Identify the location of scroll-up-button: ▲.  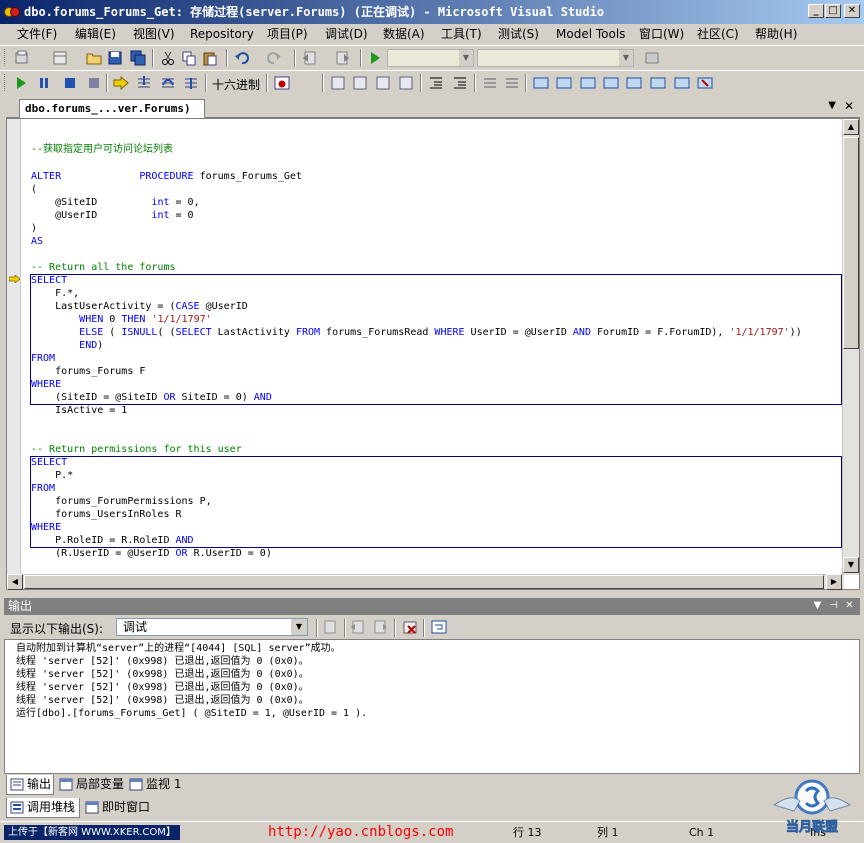
(851, 127).